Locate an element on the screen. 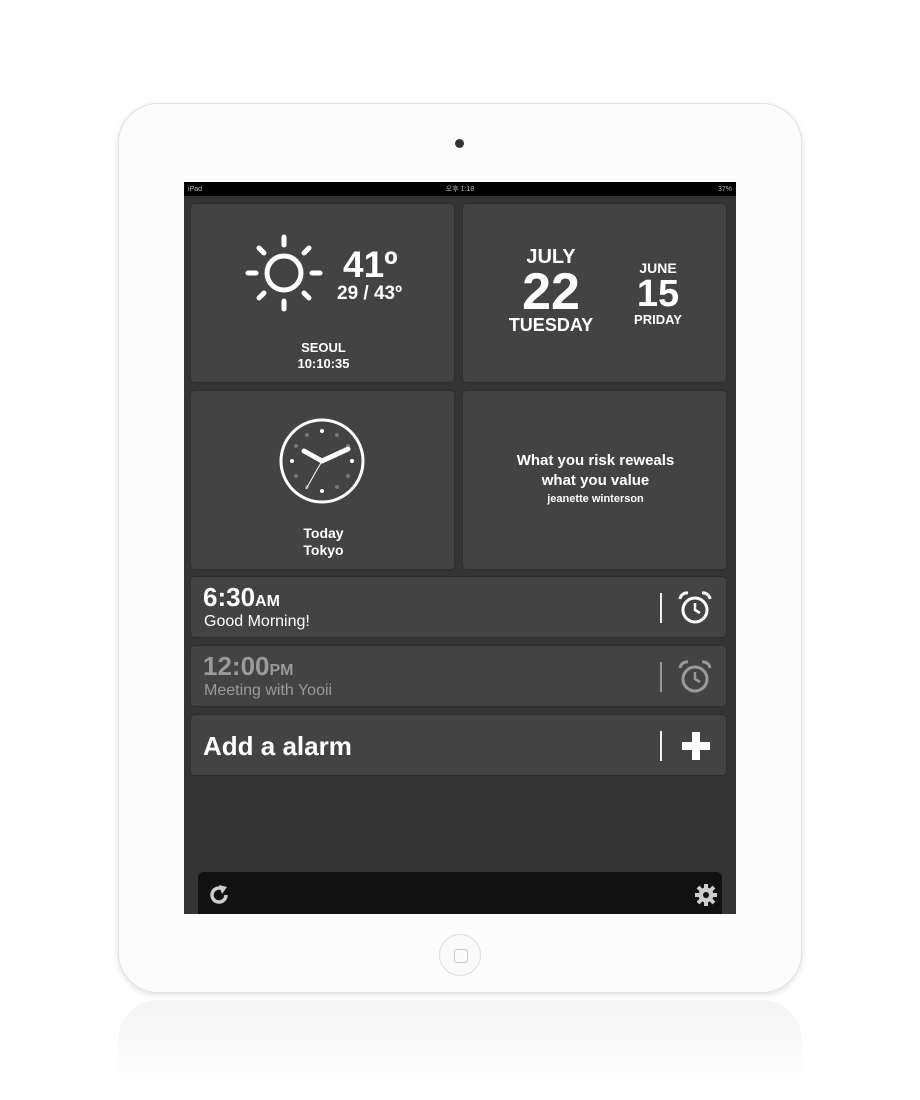  alarm-item: 12:00PM Meeting with Yooii is located at coordinates (458, 676).